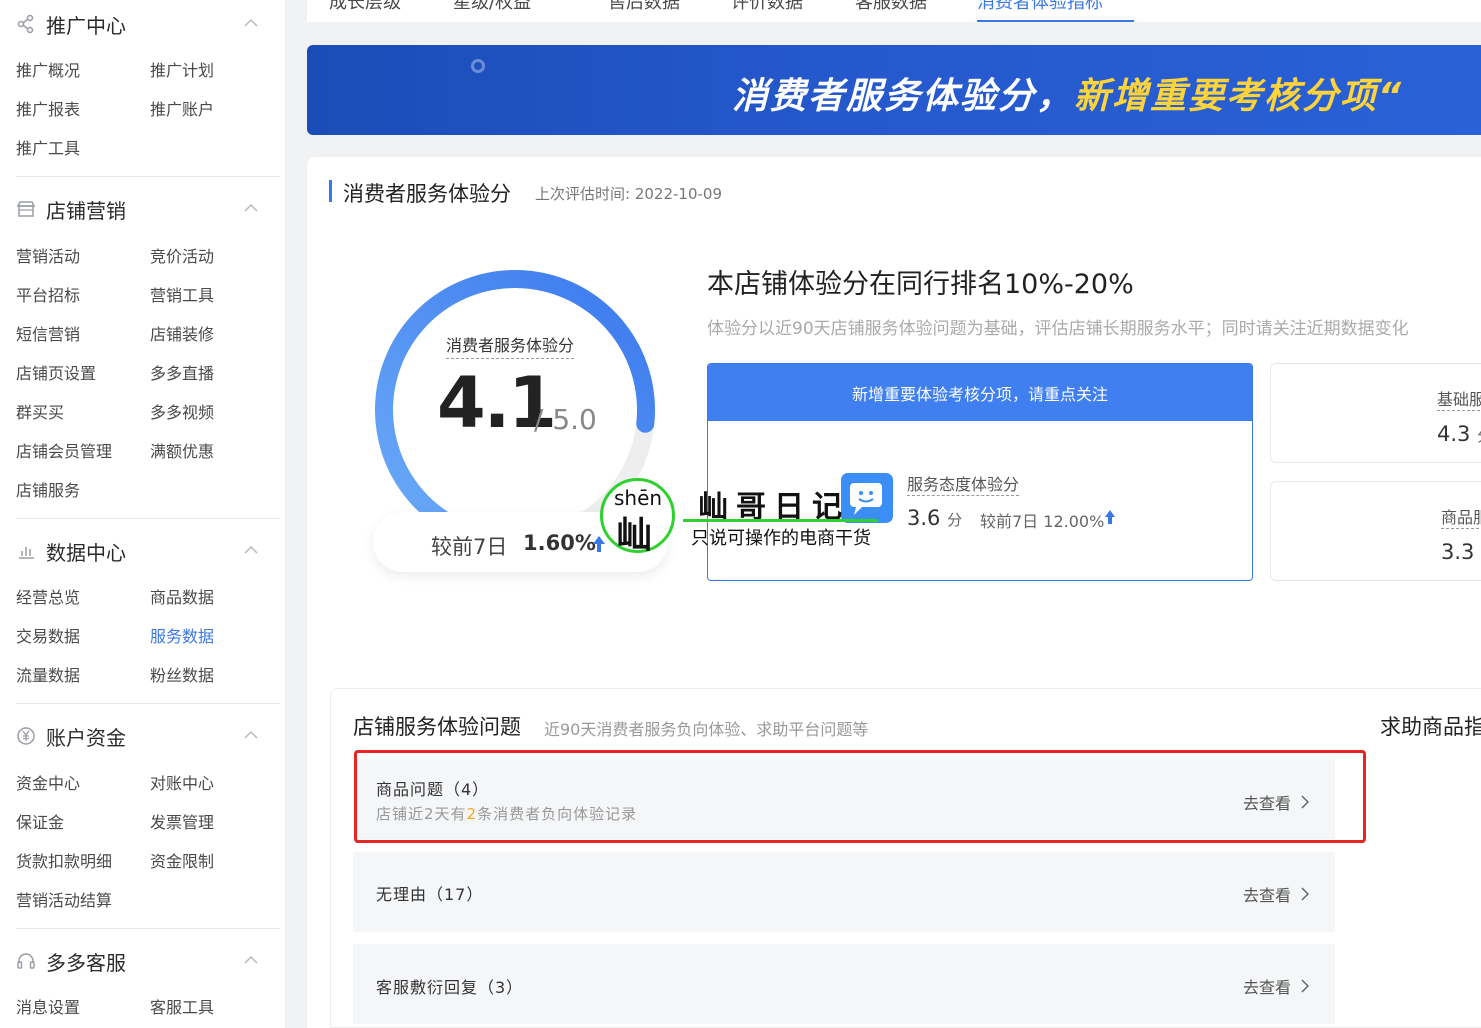 This screenshot has width=1481, height=1028. I want to click on score-max: / 5.0, so click(565, 419).